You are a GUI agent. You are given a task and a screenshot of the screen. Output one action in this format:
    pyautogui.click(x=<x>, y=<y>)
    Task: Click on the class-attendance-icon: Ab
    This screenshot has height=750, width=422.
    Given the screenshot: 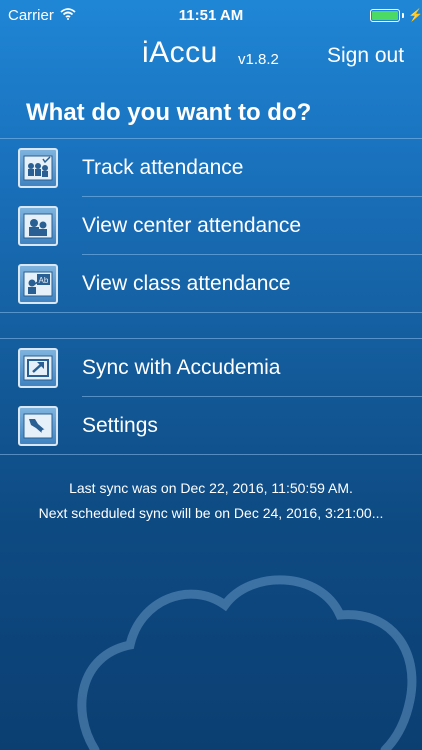 What is the action you would take?
    pyautogui.click(x=38, y=283)
    